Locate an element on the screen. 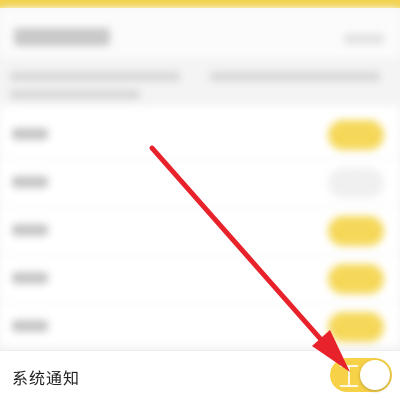  toggle-knob is located at coordinates (375, 375).